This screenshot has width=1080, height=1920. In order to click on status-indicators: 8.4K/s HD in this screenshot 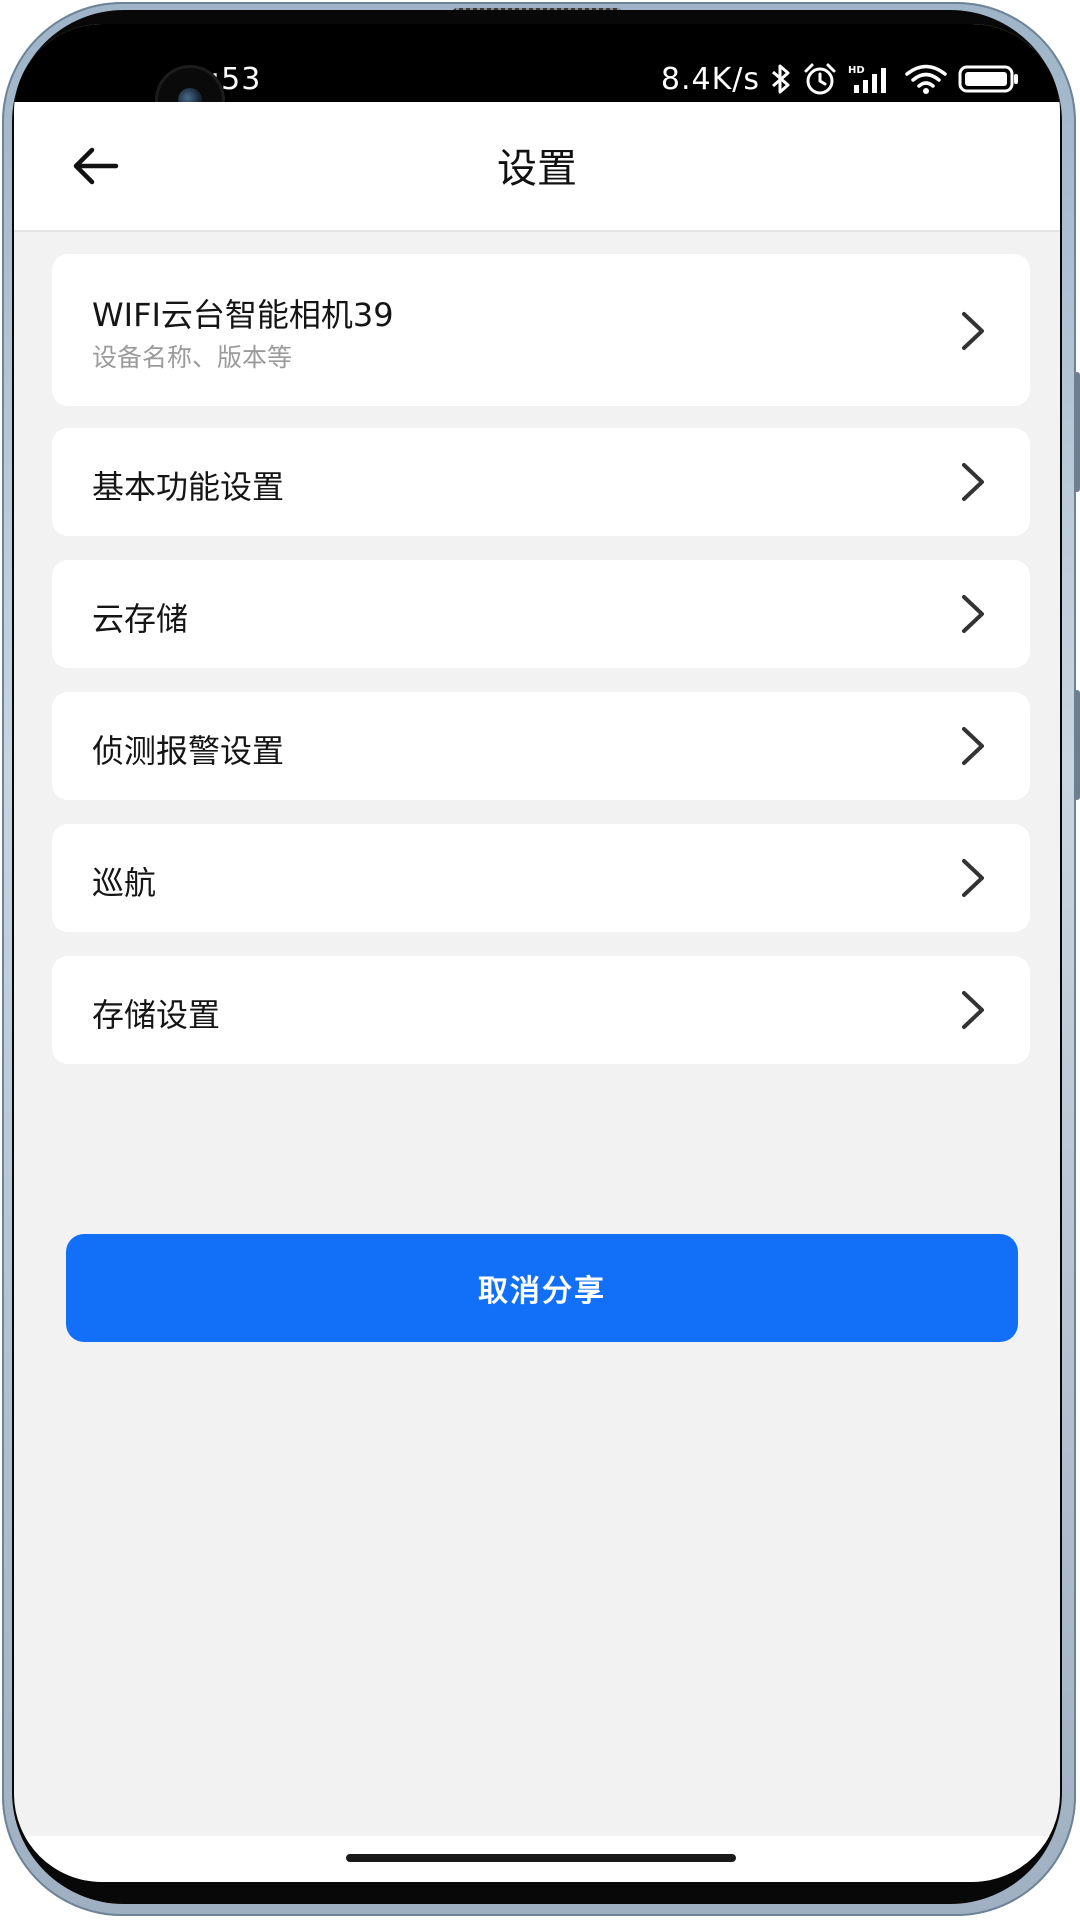, I will do `click(840, 79)`.